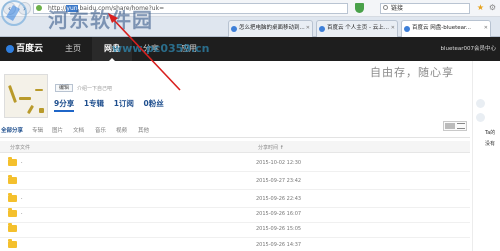 The width and height of the screenshot is (500, 251). Describe the element at coordinates (100, 130) in the screenshot. I see `filter-tab-music: 音乐` at that location.